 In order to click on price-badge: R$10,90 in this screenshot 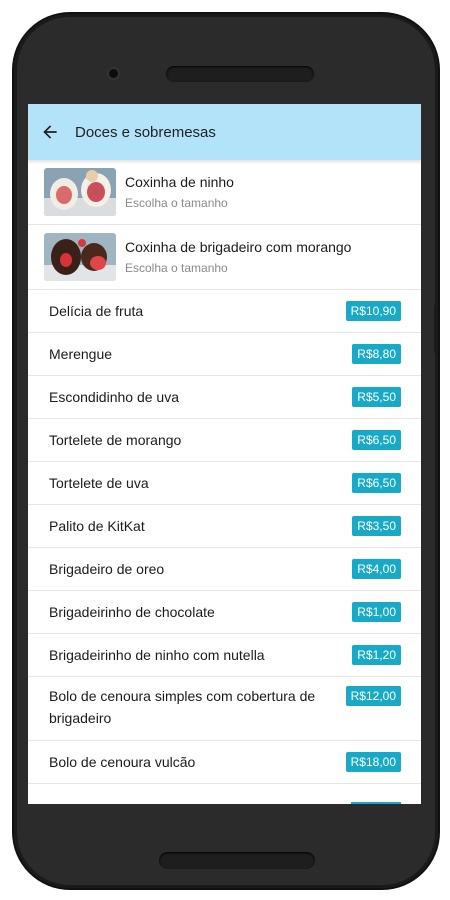, I will do `click(373, 311)`.